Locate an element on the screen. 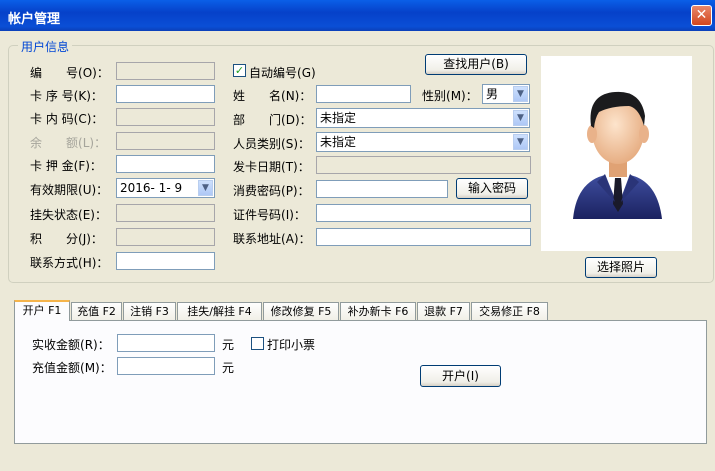  tab-report-loss: 挂失/解挂 F4 is located at coordinates (219, 311).